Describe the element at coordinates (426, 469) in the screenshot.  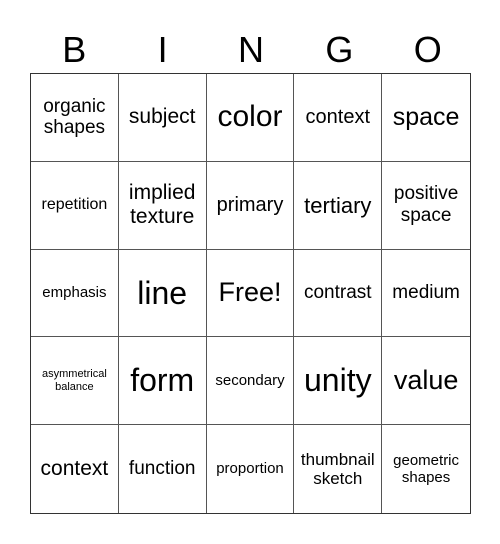
I see `bingo-cell: geometric shapes` at that location.